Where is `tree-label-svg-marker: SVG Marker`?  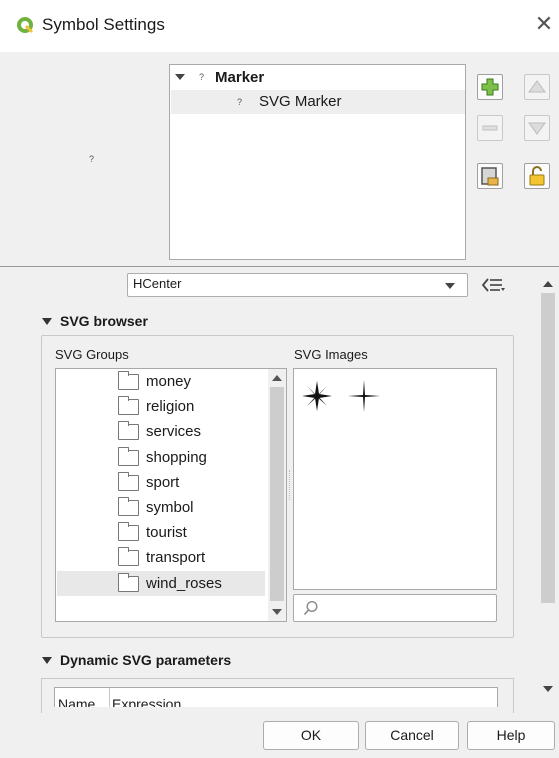
tree-label-svg-marker: SVG Marker is located at coordinates (300, 101).